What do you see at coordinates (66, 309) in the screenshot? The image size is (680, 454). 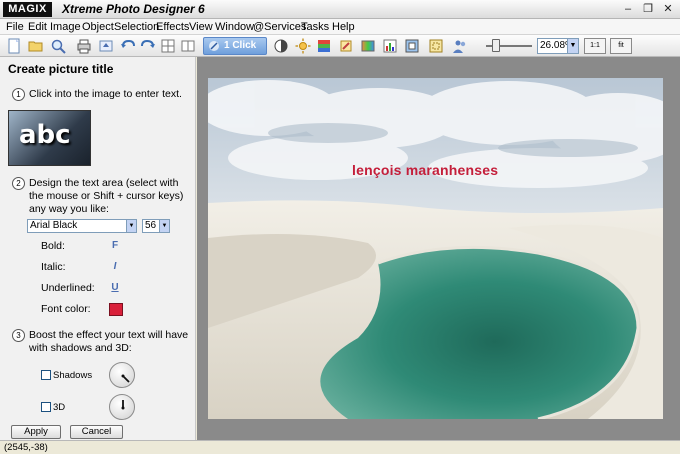 I see `font-color-label: Font color:` at bounding box center [66, 309].